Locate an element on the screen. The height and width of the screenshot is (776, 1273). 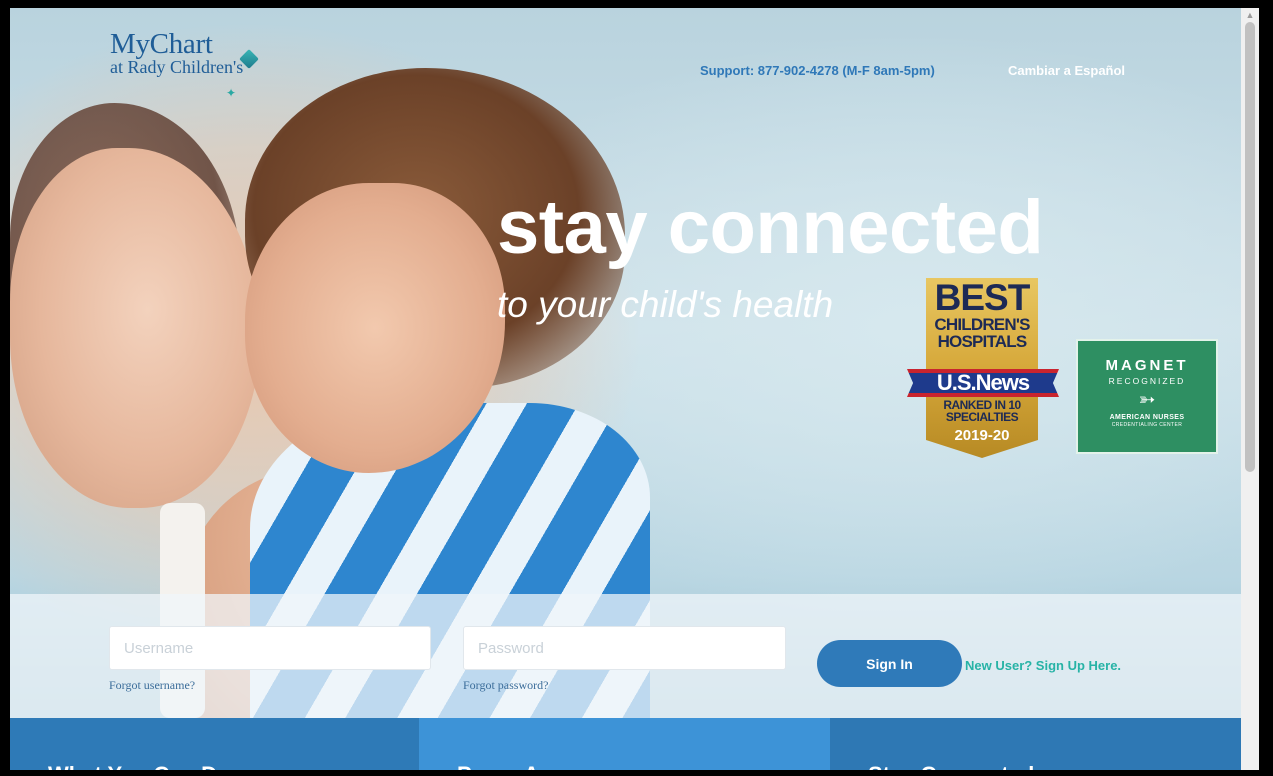
magnet-org: AMERICAN NURSES is located at coordinates (1147, 417).